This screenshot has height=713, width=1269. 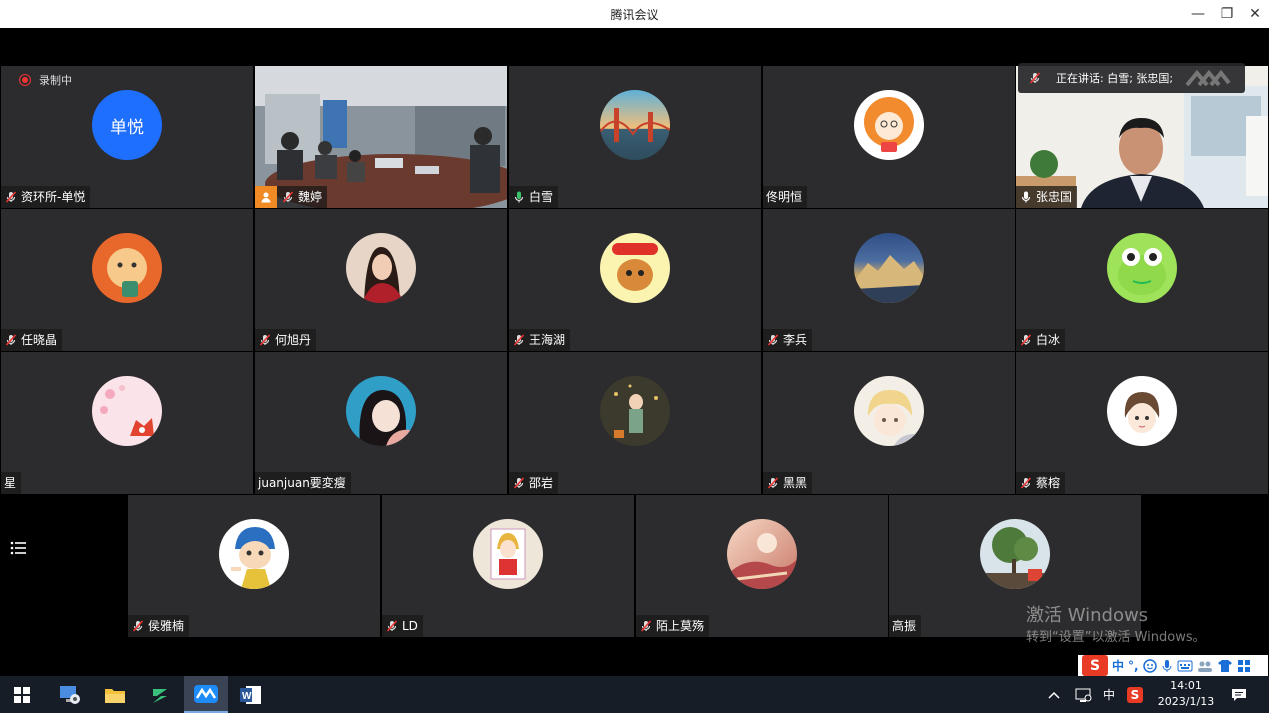 What do you see at coordinates (788, 340) in the screenshot?
I see `participant-name-tag: 李兵` at bounding box center [788, 340].